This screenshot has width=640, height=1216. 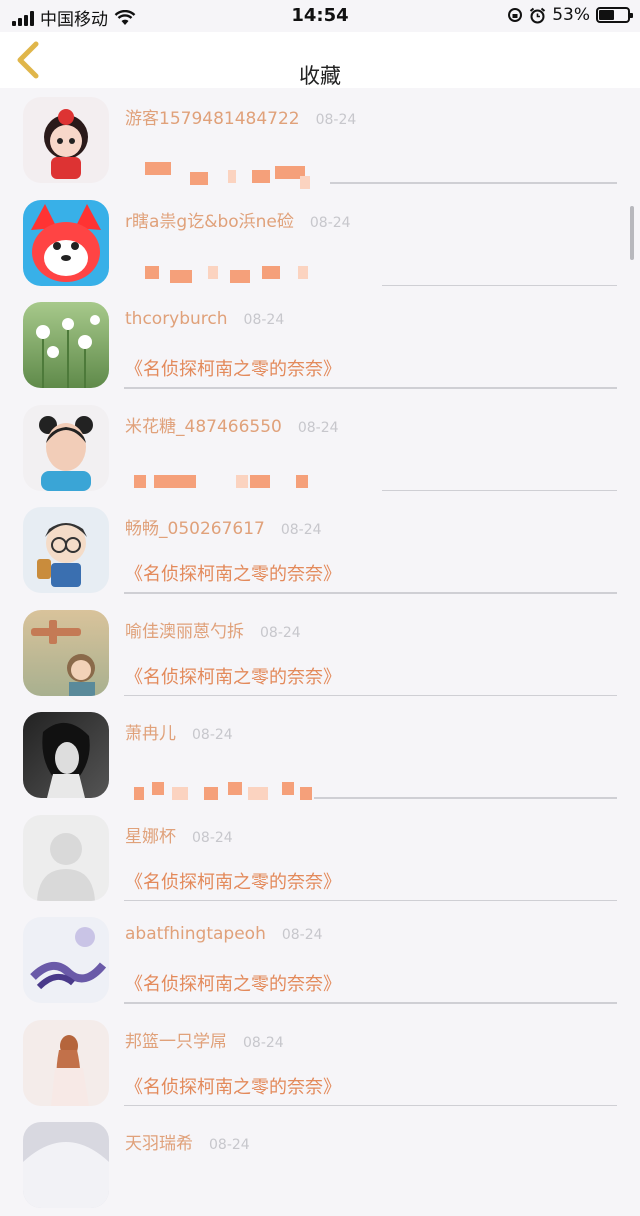 What do you see at coordinates (320, 242) in the screenshot?
I see `list-item: r瞎a祟g讫&bo浜ne硷 08-24` at bounding box center [320, 242].